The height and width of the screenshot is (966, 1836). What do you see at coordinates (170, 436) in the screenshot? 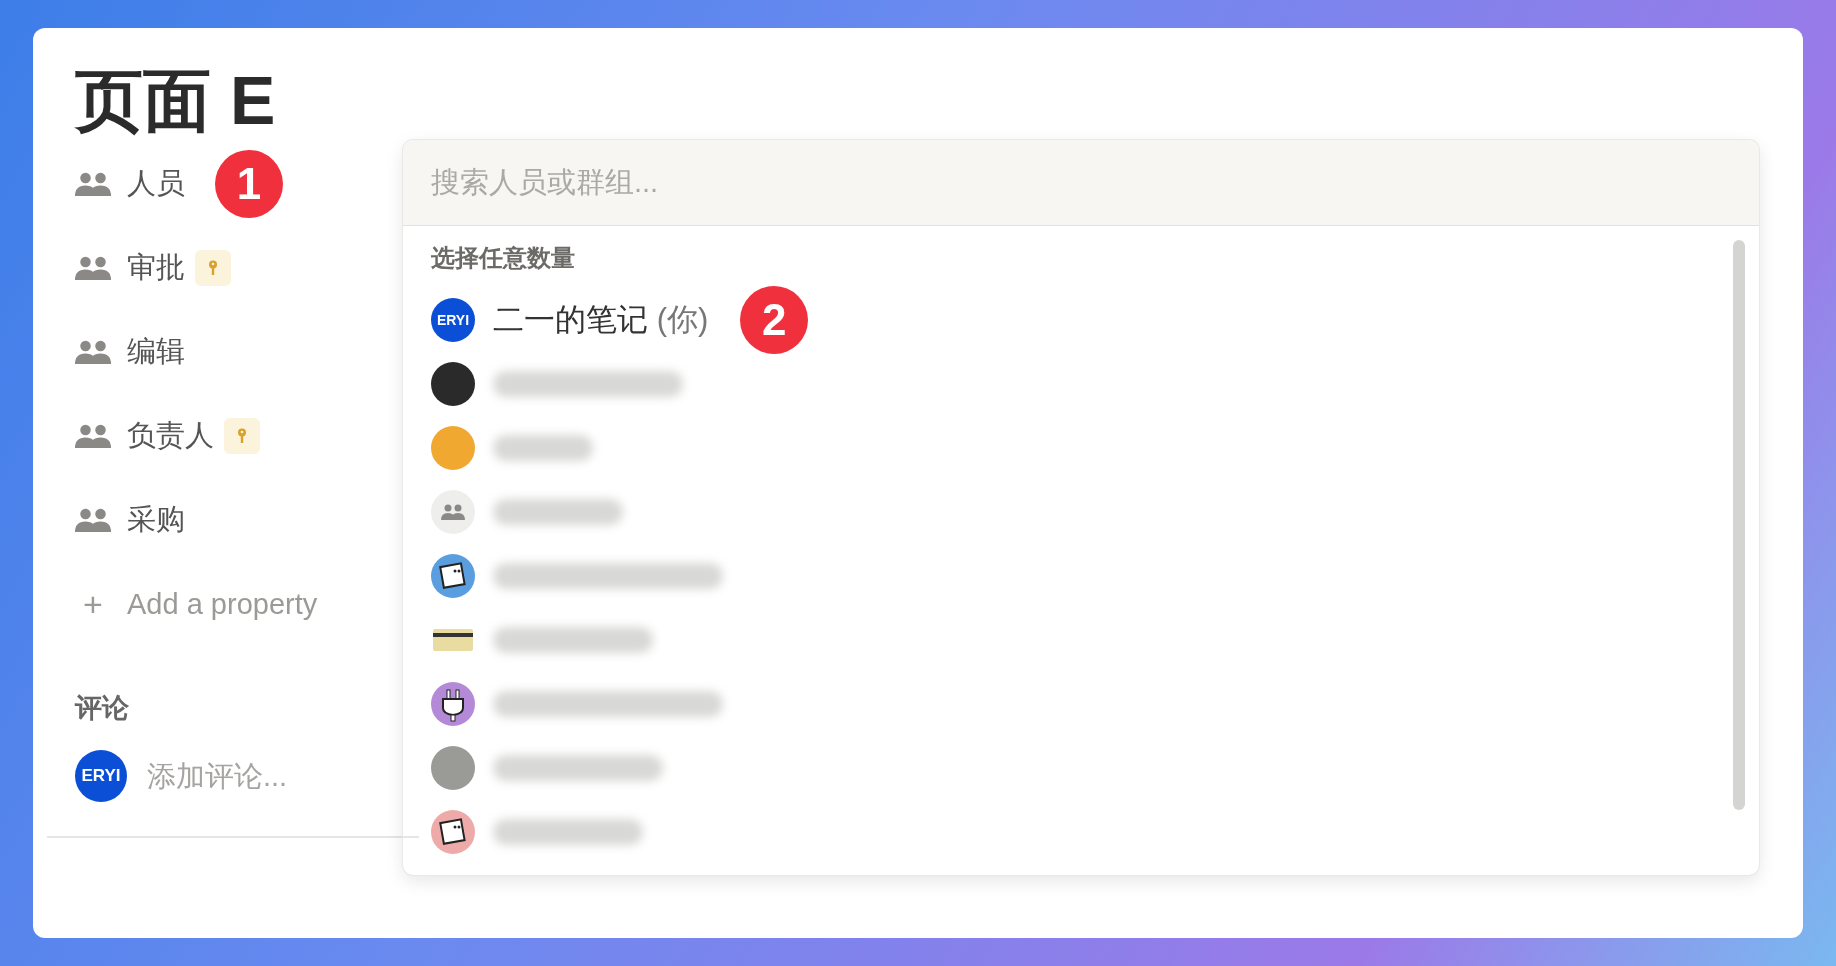
I see `property-name: 负责人` at bounding box center [170, 436].